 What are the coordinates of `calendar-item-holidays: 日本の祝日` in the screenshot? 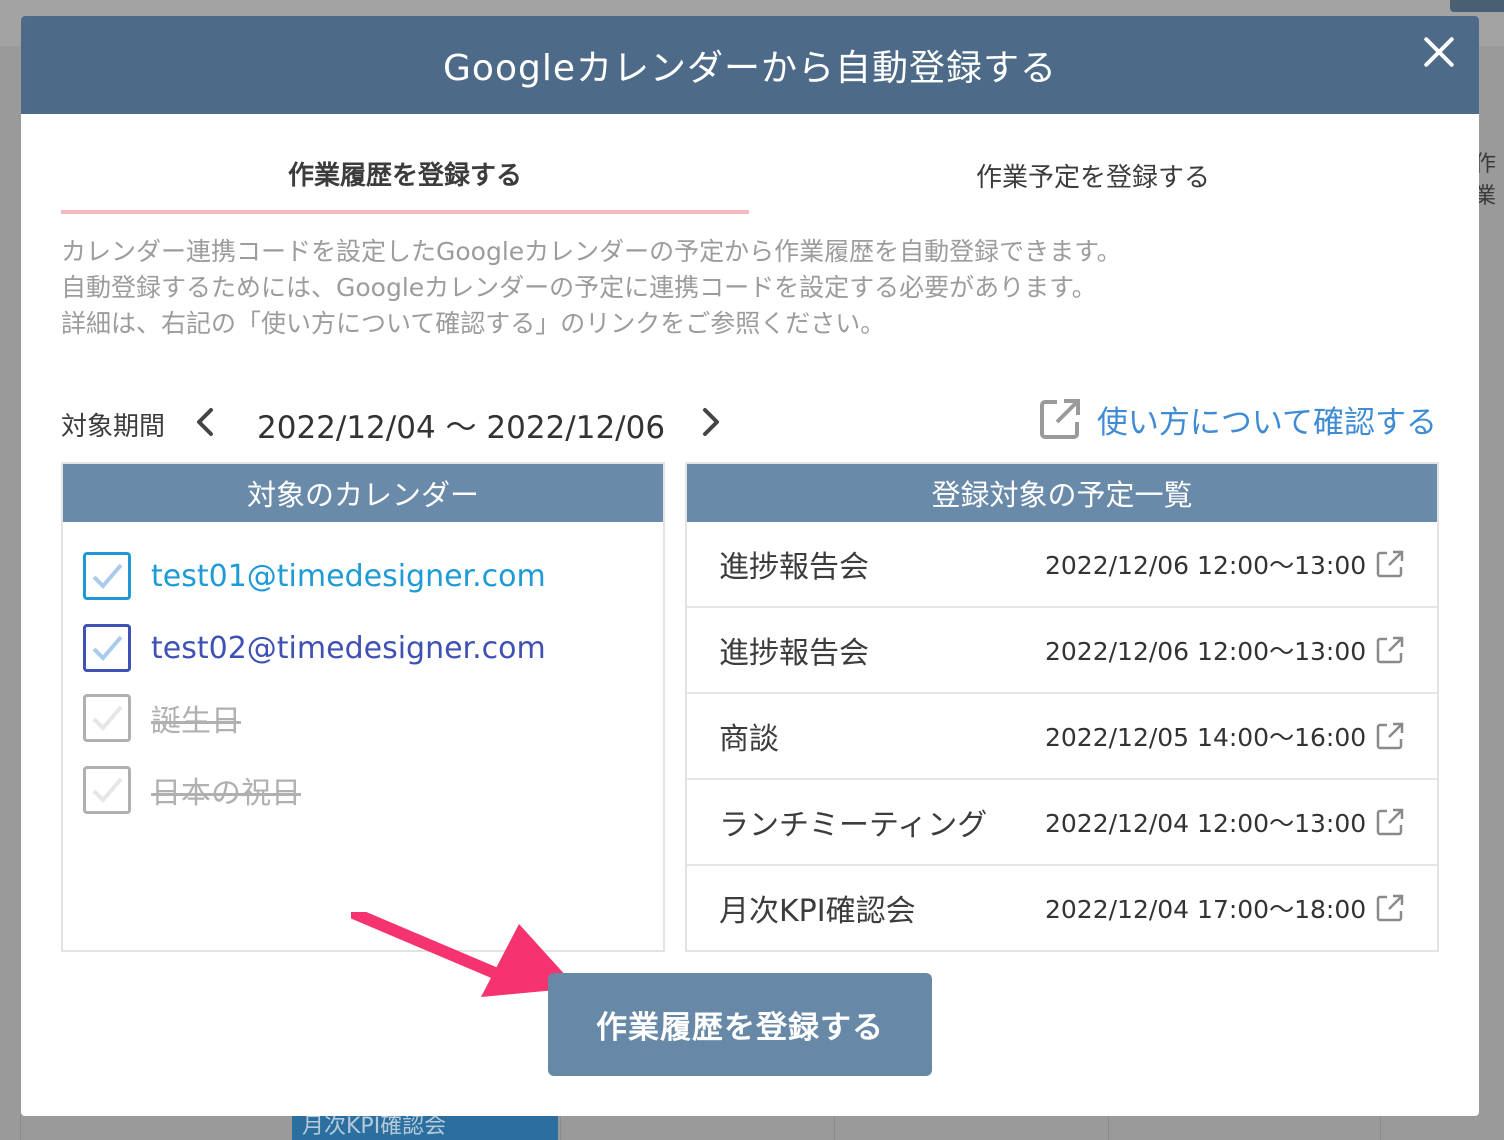 It's located at (192, 790).